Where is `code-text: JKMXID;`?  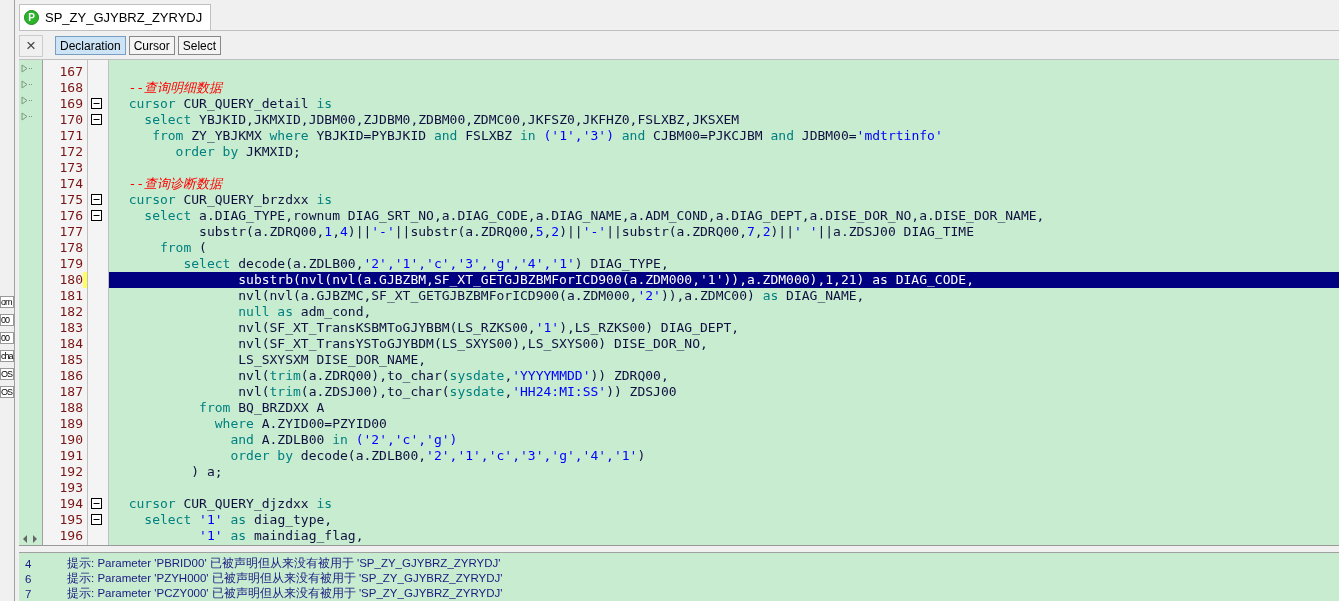 code-text: JKMXID; is located at coordinates (273, 151).